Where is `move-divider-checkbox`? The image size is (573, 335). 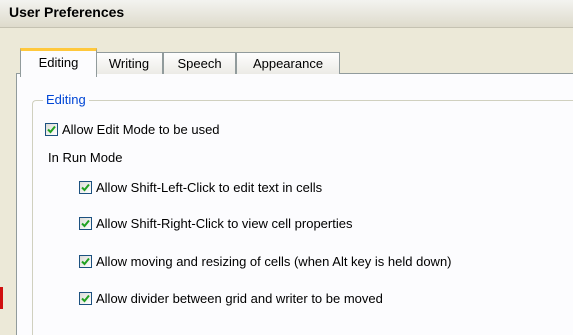
move-divider-checkbox is located at coordinates (85, 298).